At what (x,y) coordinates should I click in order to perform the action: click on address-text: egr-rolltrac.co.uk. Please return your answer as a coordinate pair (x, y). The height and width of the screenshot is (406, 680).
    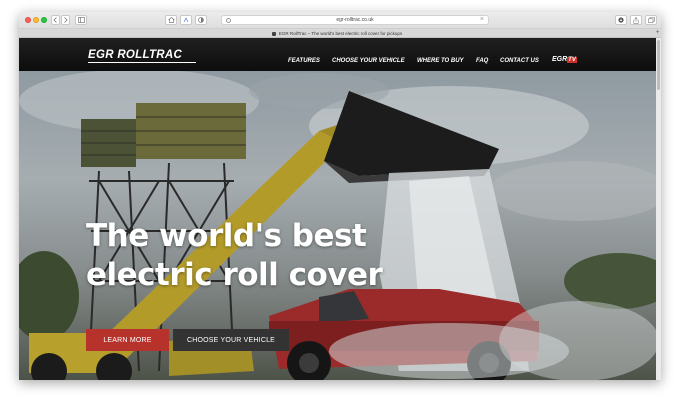
    Looking at the image, I should click on (355, 20).